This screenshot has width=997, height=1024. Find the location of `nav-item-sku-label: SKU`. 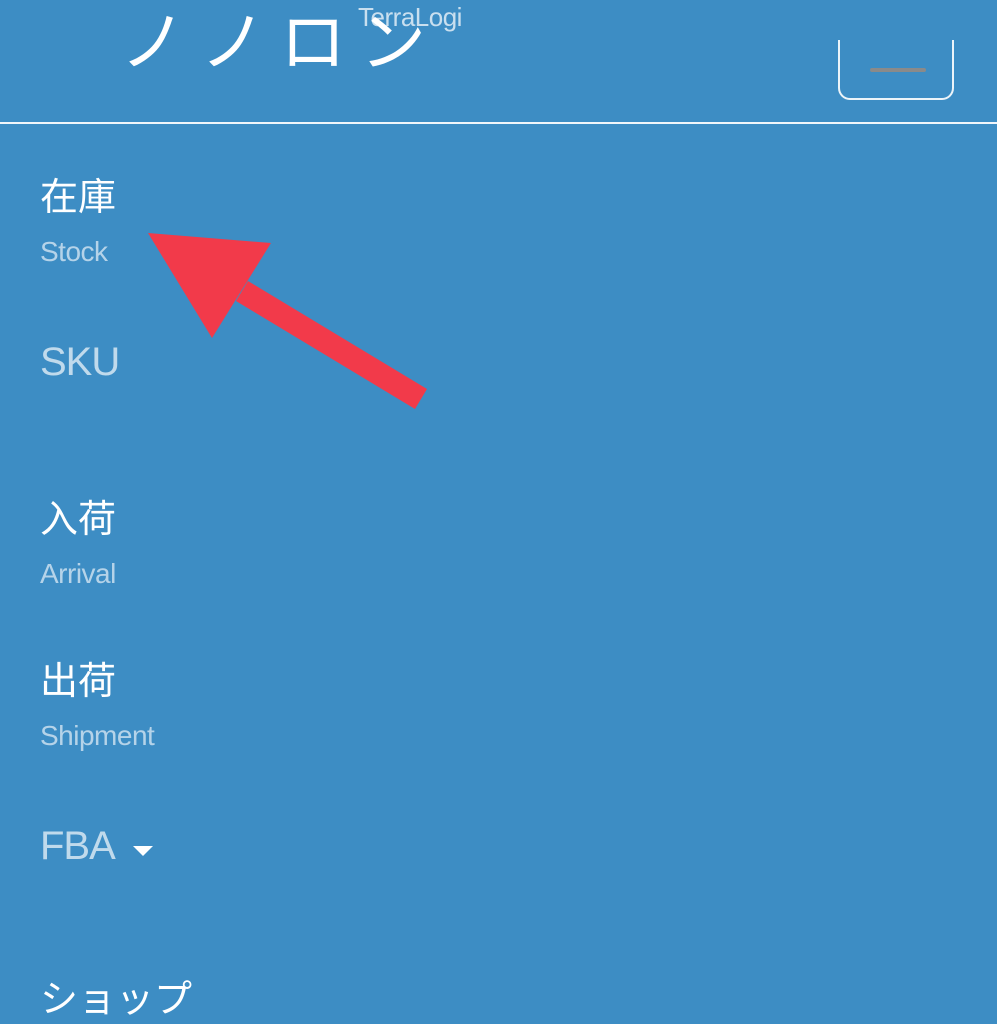

nav-item-sku-label: SKU is located at coordinates (80, 362).